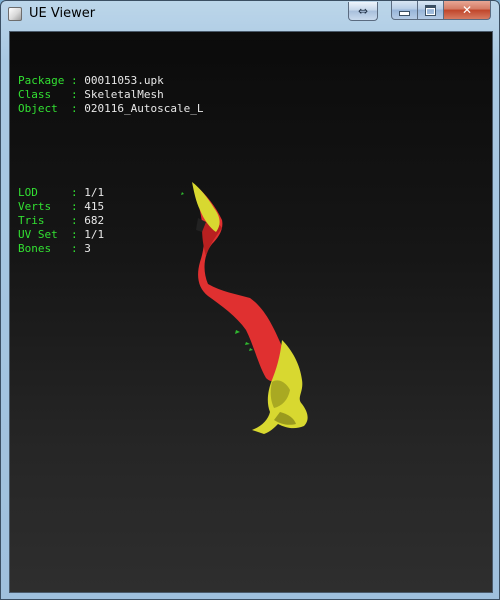  I want to click on info-row: UV Set : 1/1, so click(110, 235).